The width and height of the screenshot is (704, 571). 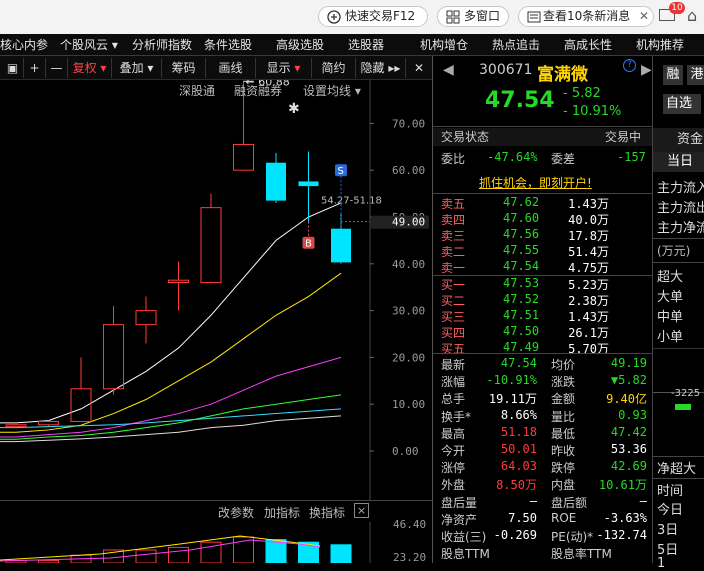 What do you see at coordinates (572, 537) in the screenshot?
I see `stat-label: PE(动)*` at bounding box center [572, 537].